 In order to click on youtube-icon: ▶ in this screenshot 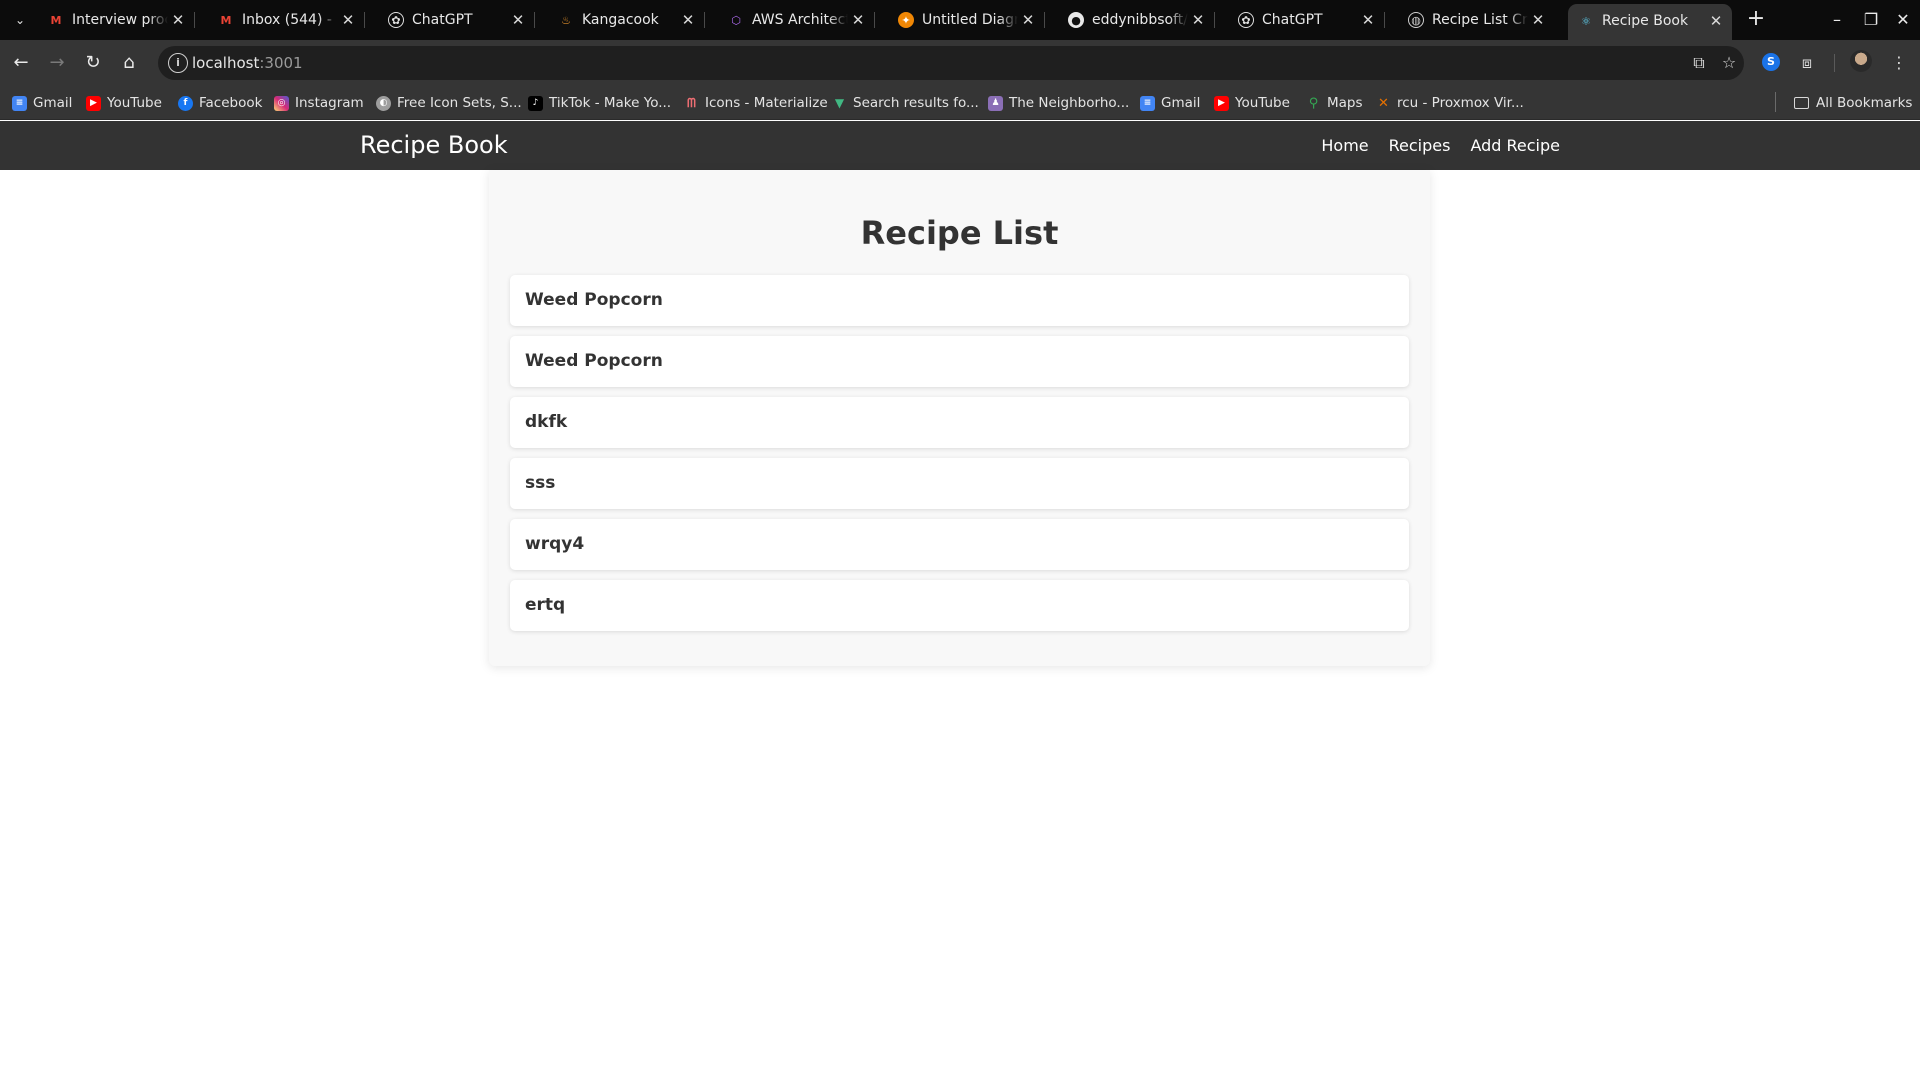, I will do `click(1221, 103)`.